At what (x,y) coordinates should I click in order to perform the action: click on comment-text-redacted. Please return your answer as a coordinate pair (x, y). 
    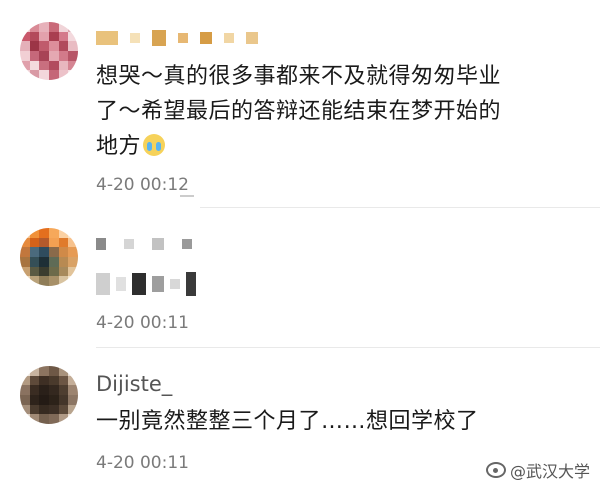
    Looking at the image, I should click on (146, 284).